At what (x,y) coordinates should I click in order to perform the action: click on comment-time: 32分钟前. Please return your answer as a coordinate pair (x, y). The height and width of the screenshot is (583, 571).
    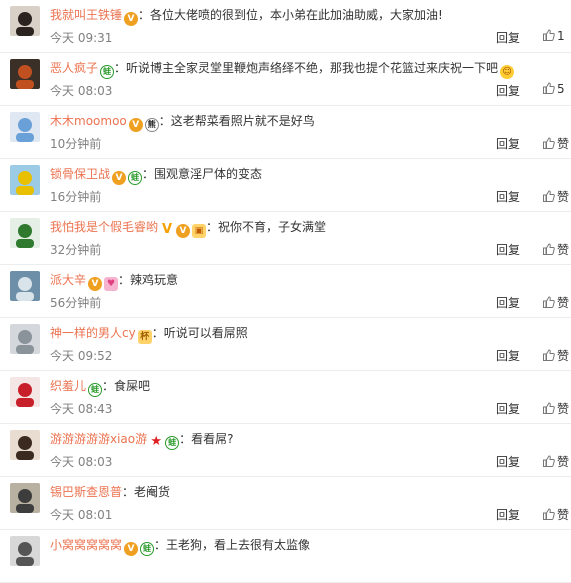
    Looking at the image, I should click on (76, 250).